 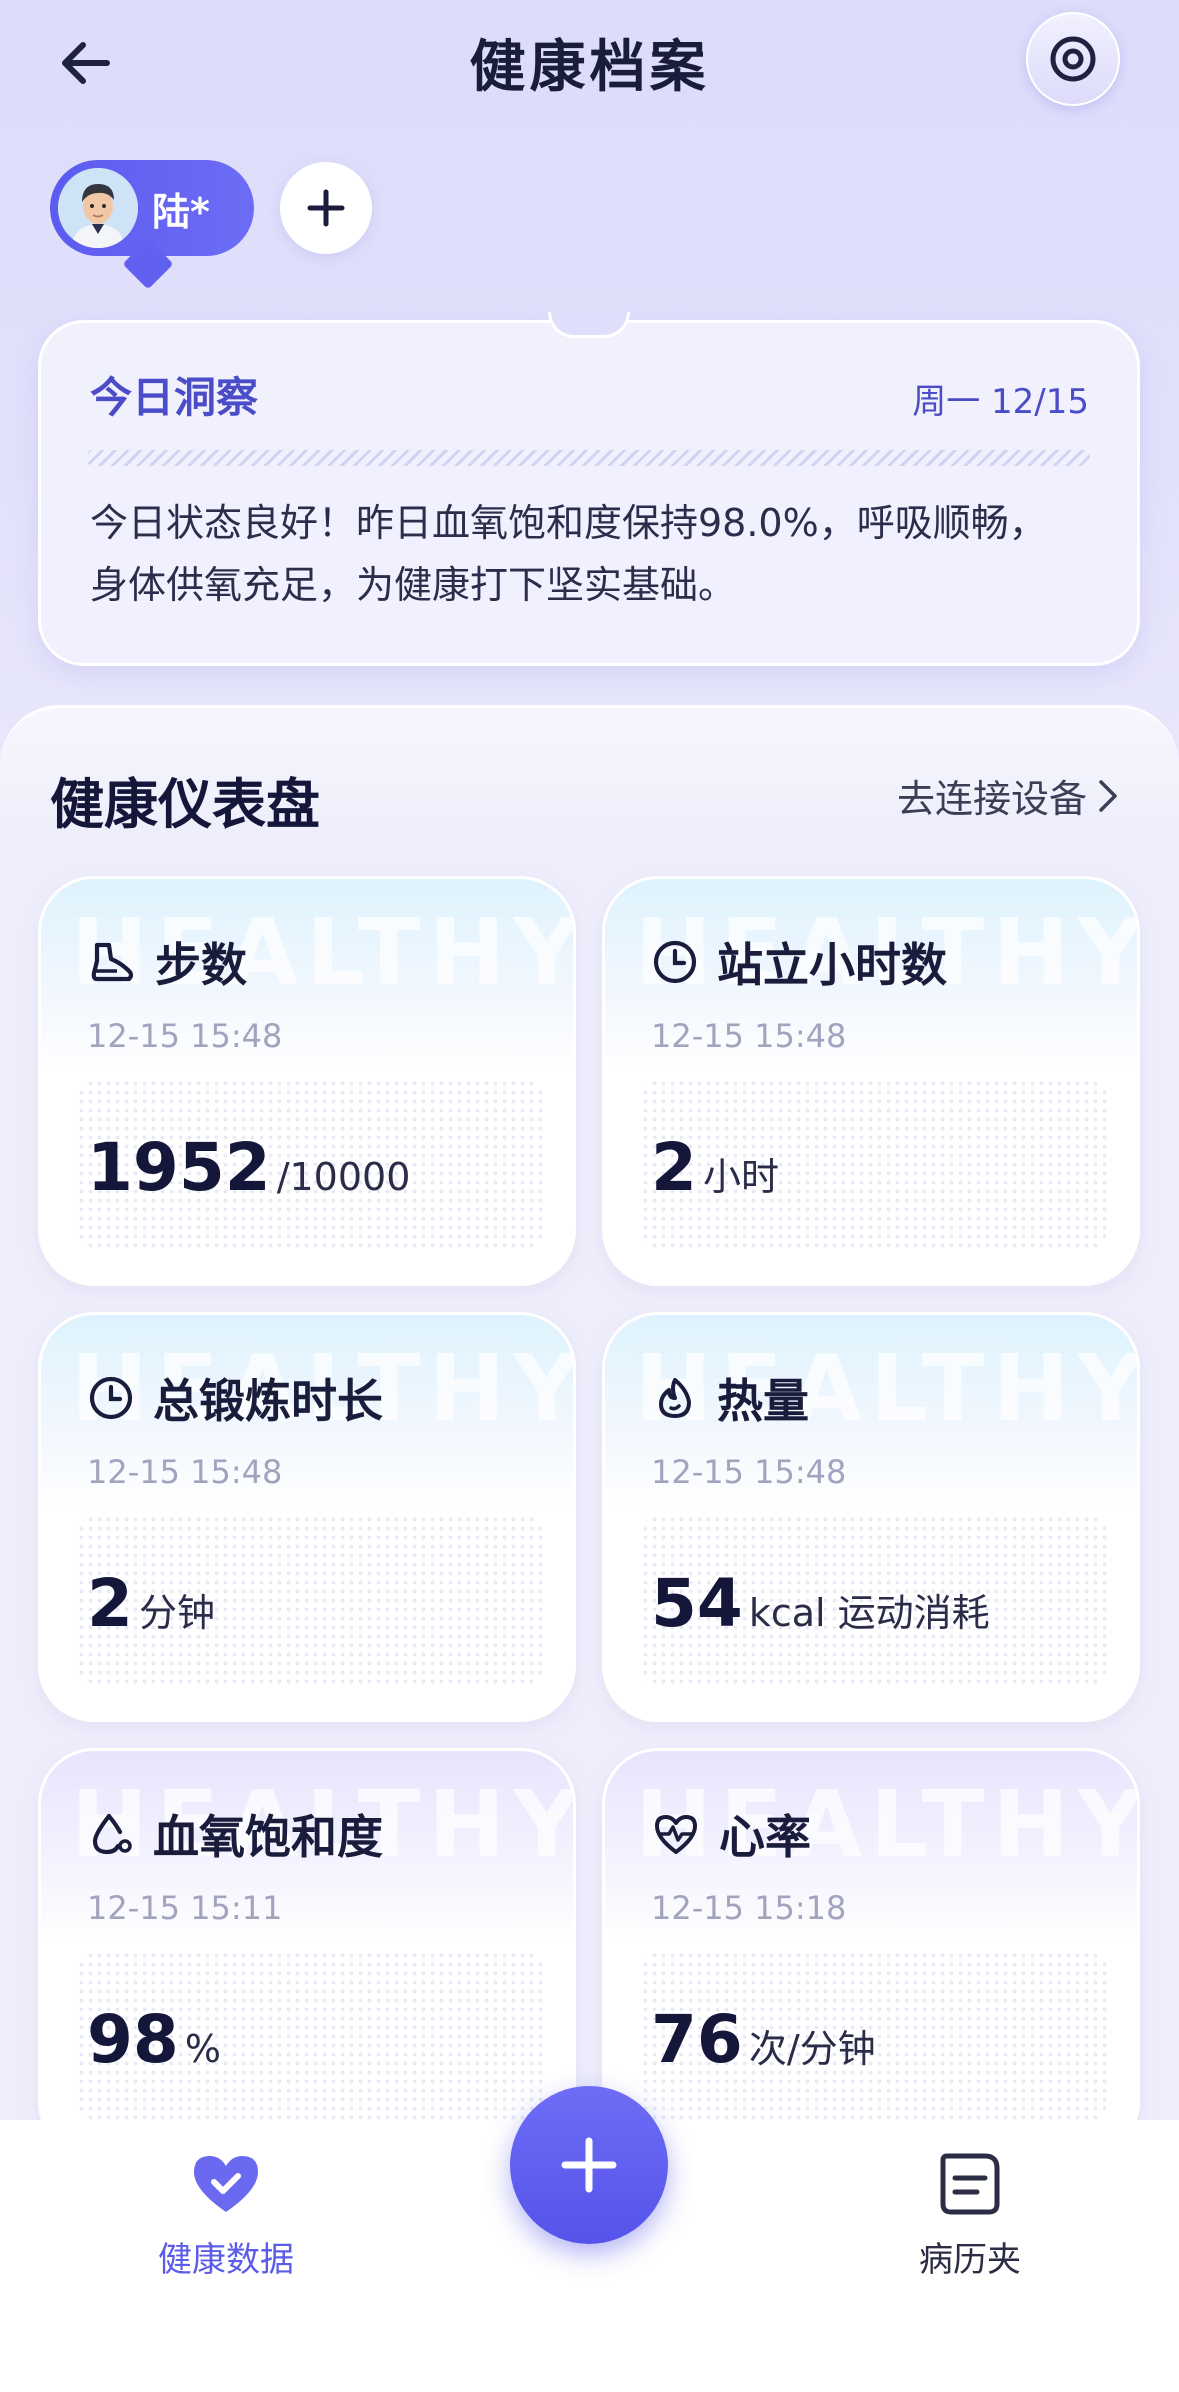 What do you see at coordinates (832, 965) in the screenshot?
I see `card-title: 站立小时数` at bounding box center [832, 965].